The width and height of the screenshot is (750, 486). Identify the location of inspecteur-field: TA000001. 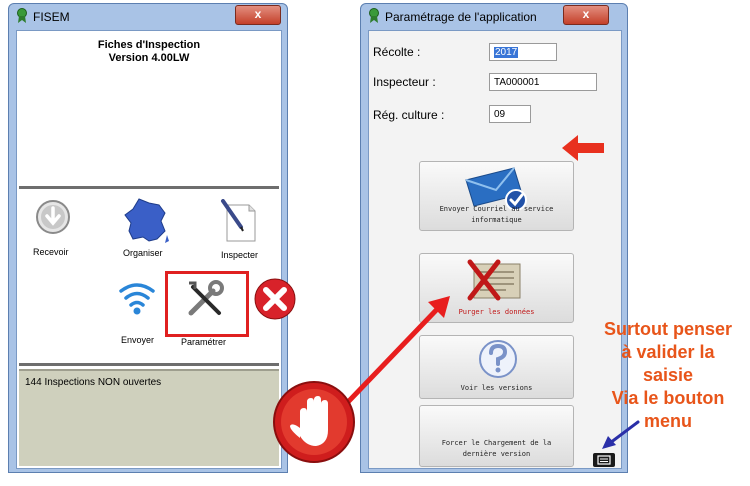
(543, 82).